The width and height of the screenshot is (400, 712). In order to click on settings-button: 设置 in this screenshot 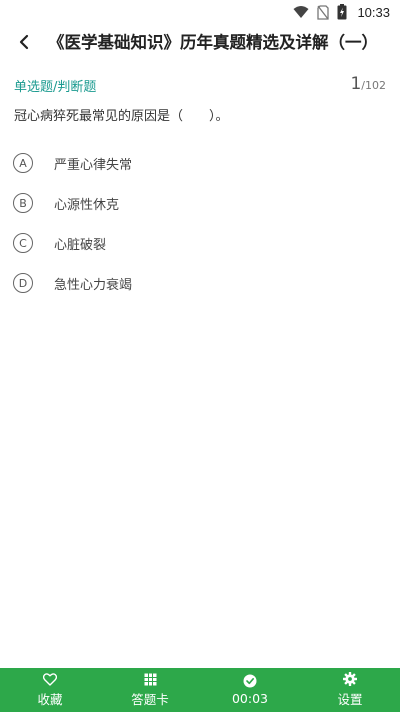, I will do `click(350, 690)`.